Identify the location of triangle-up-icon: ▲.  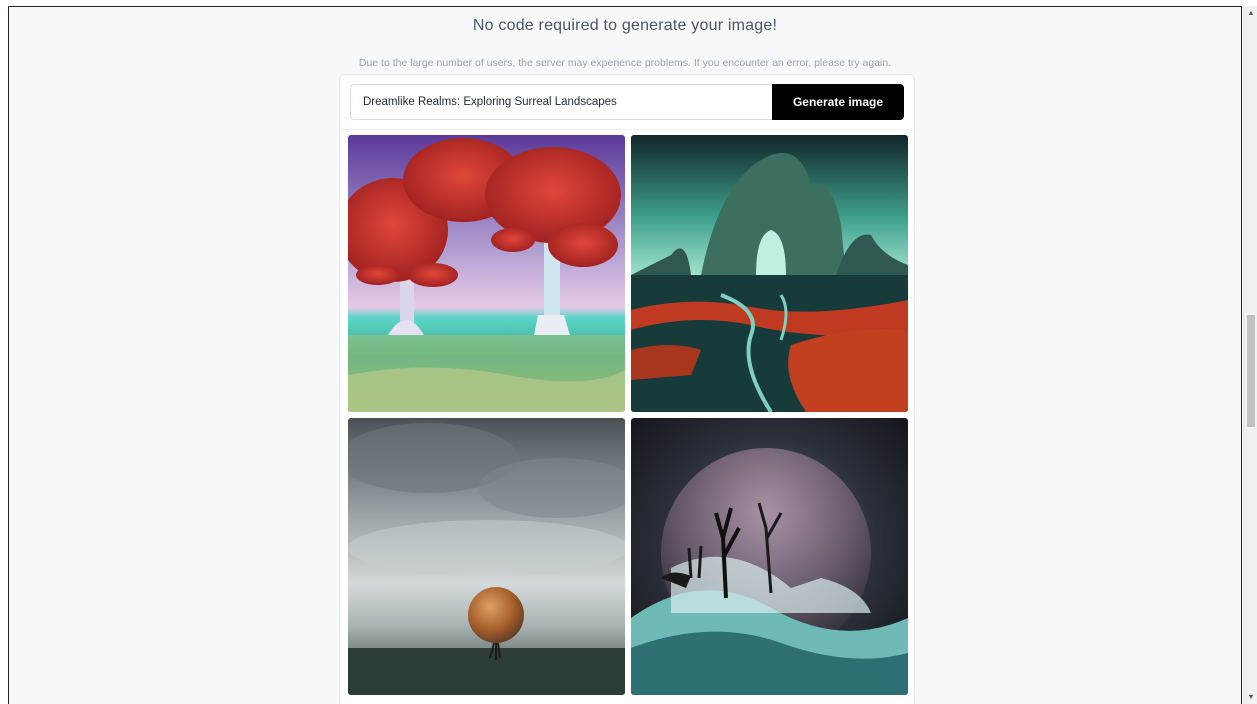
(1250, 13).